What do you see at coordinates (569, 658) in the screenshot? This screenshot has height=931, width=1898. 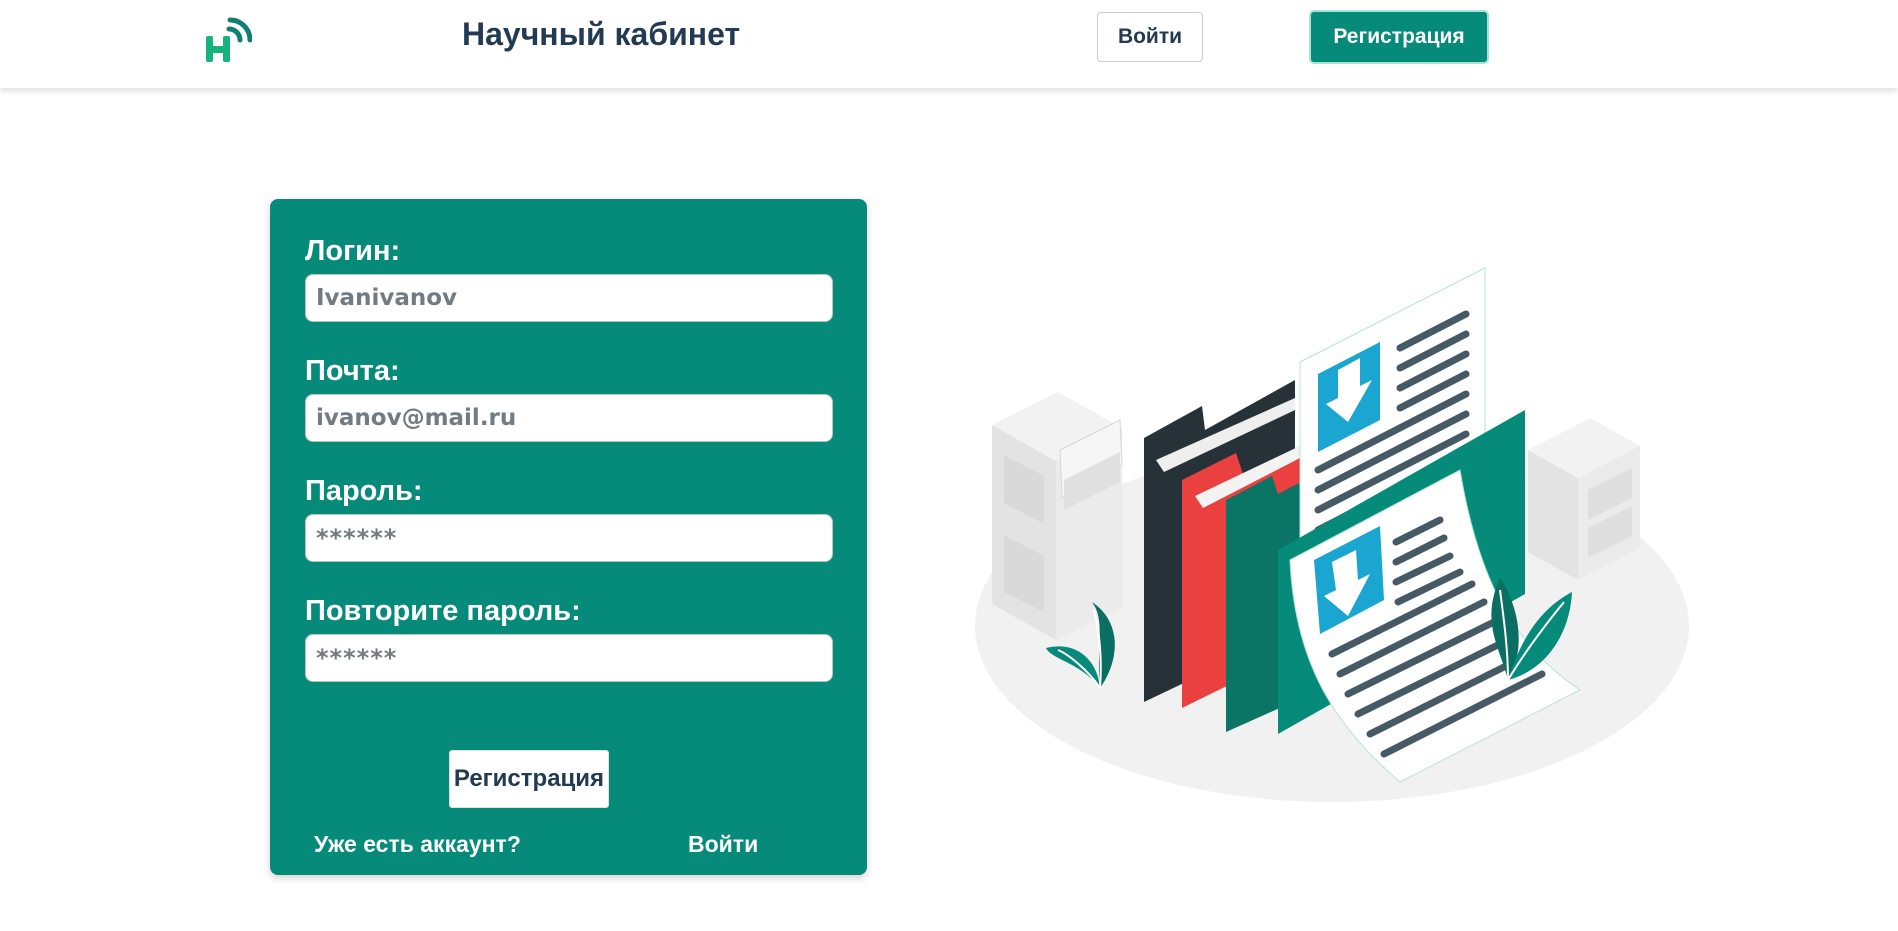 I see `password-repeat-input` at bounding box center [569, 658].